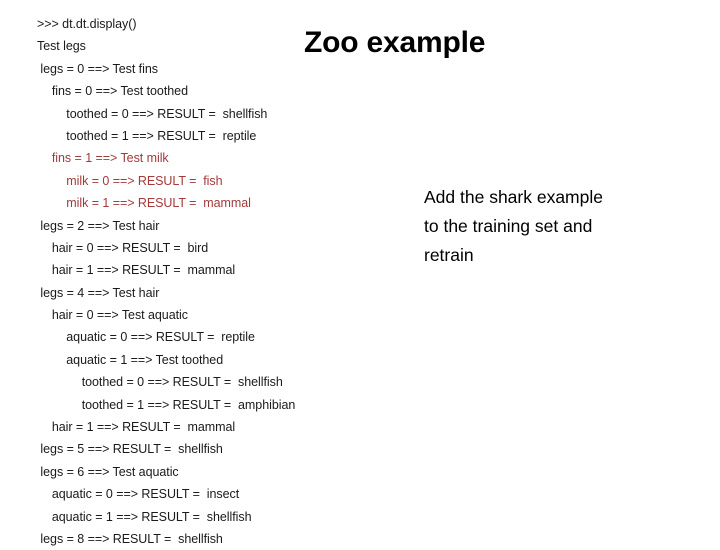 The height and width of the screenshot is (550, 720). What do you see at coordinates (508, 226) in the screenshot?
I see `instruction-note-line: to the training set and` at bounding box center [508, 226].